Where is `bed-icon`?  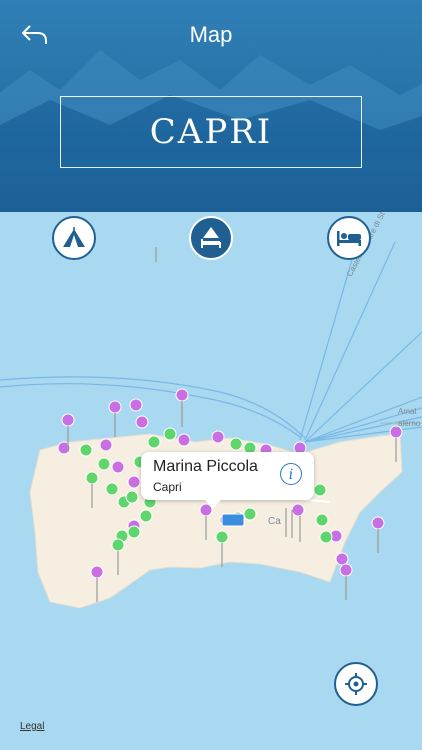
bed-icon is located at coordinates (349, 238).